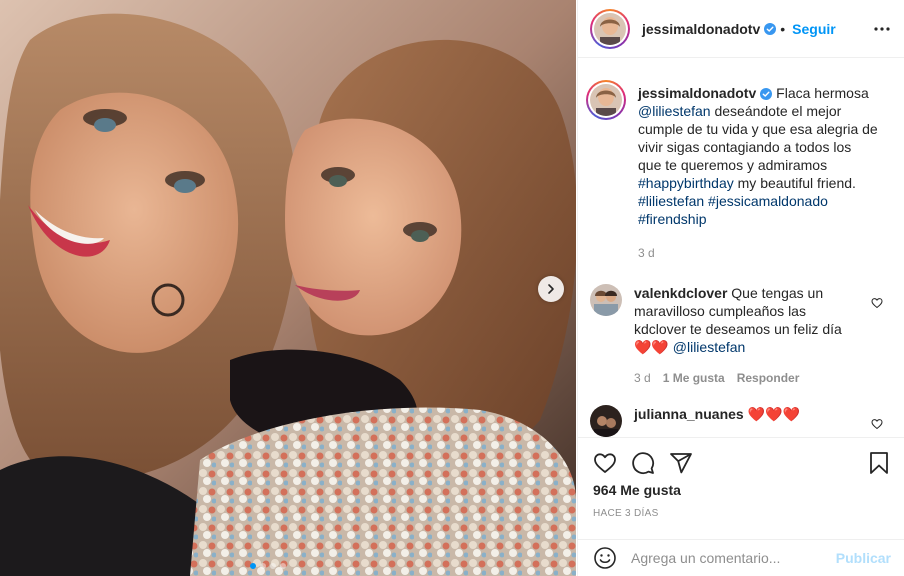 This screenshot has width=904, height=576. What do you see at coordinates (863, 558) in the screenshot?
I see `publish-comment-button: Publicar` at bounding box center [863, 558].